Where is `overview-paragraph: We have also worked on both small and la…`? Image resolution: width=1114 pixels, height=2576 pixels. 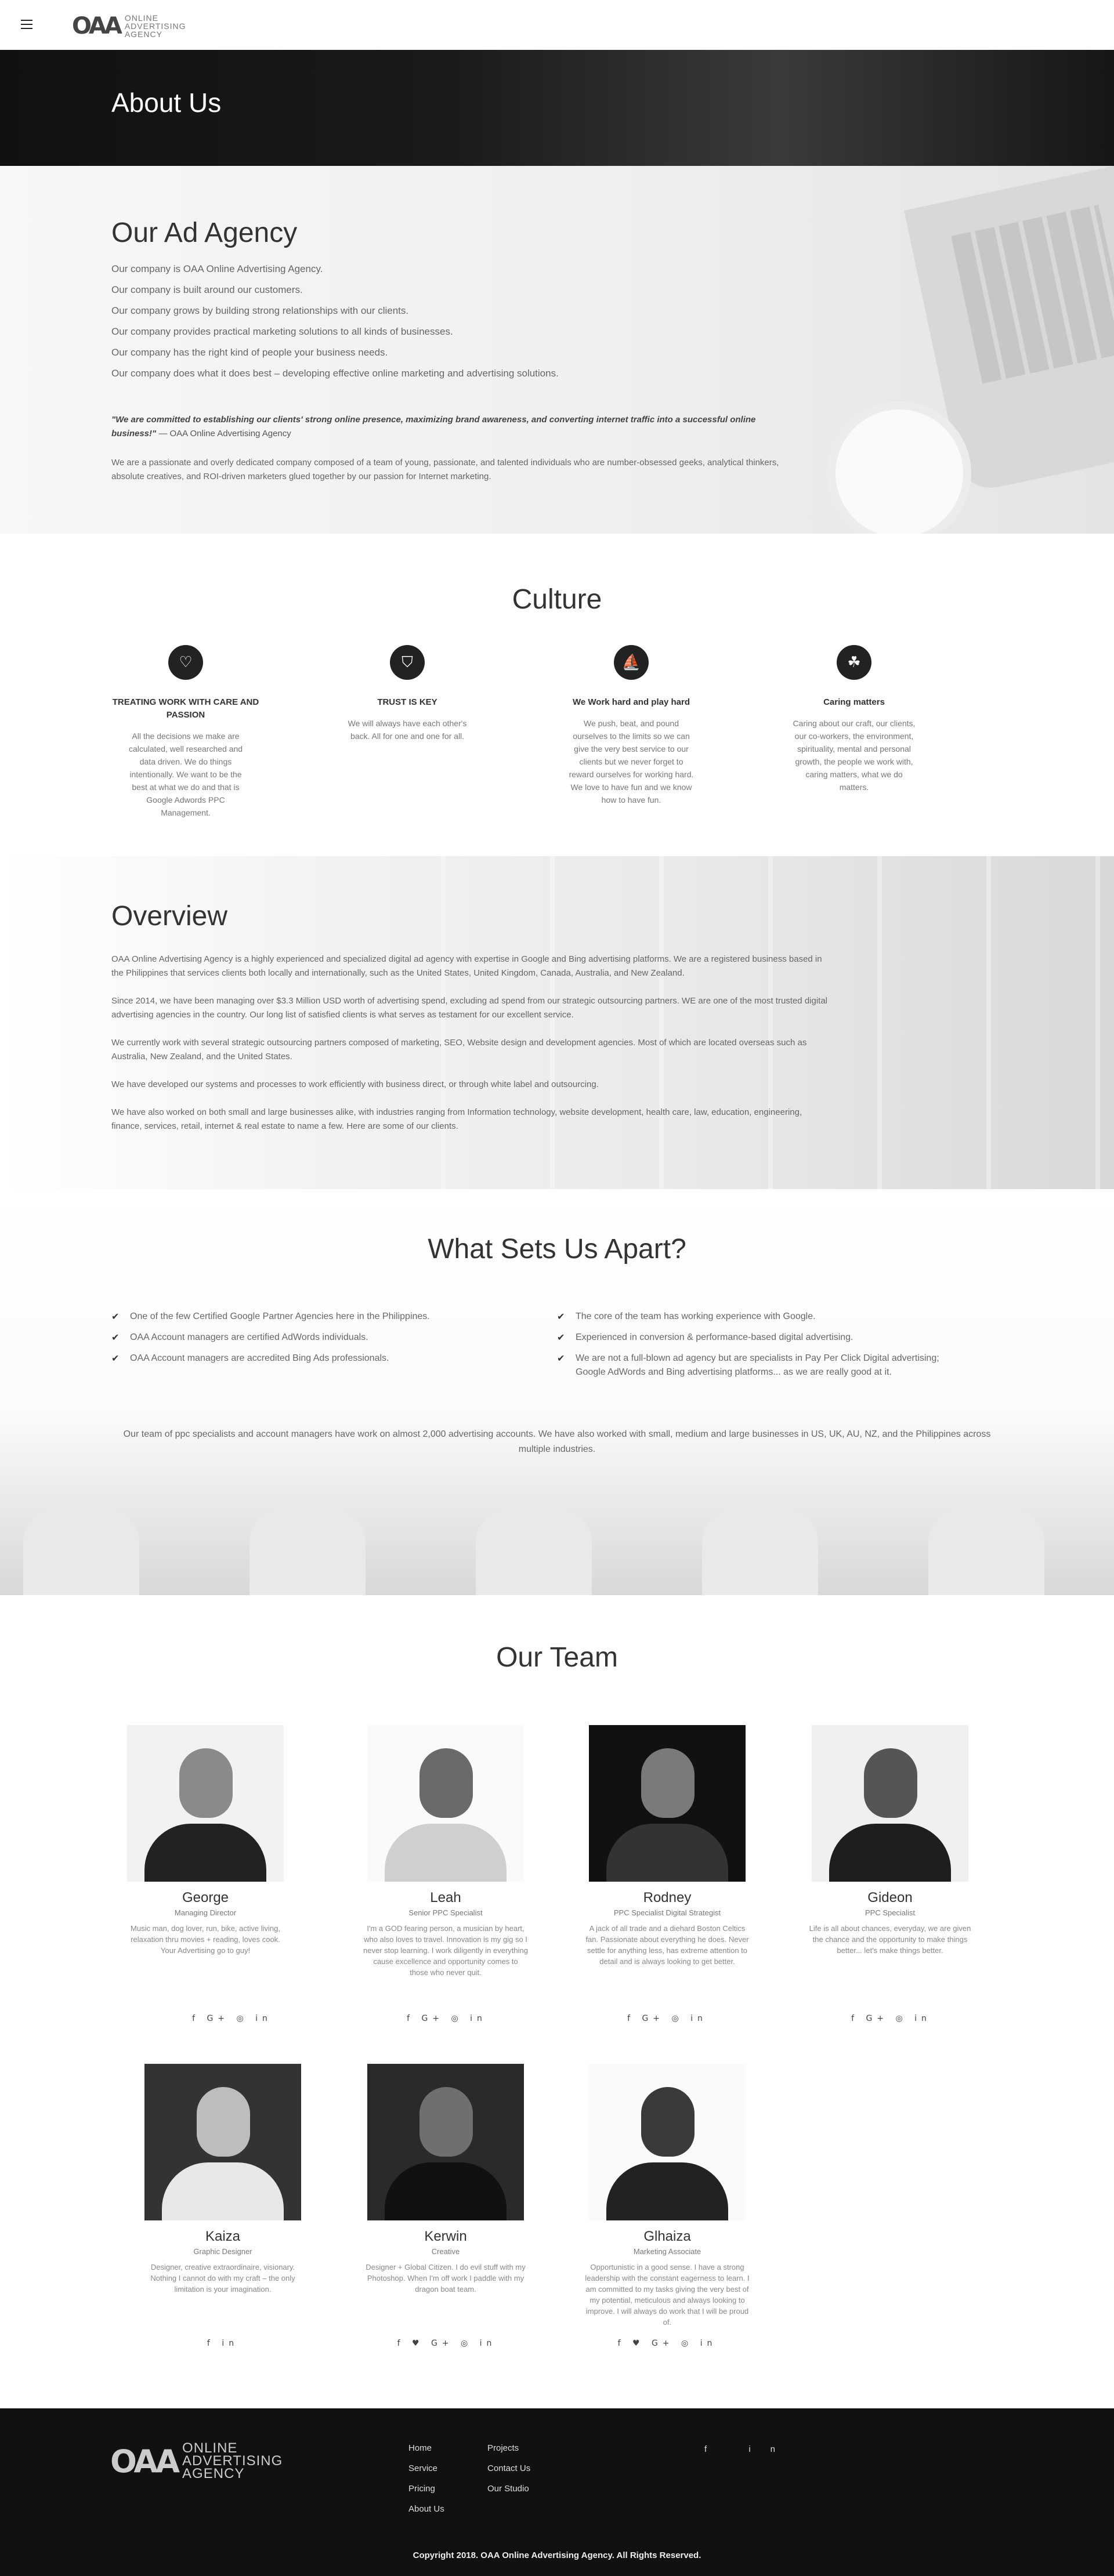
overview-paragraph: We have also worked on both small and la… is located at coordinates (456, 1119).